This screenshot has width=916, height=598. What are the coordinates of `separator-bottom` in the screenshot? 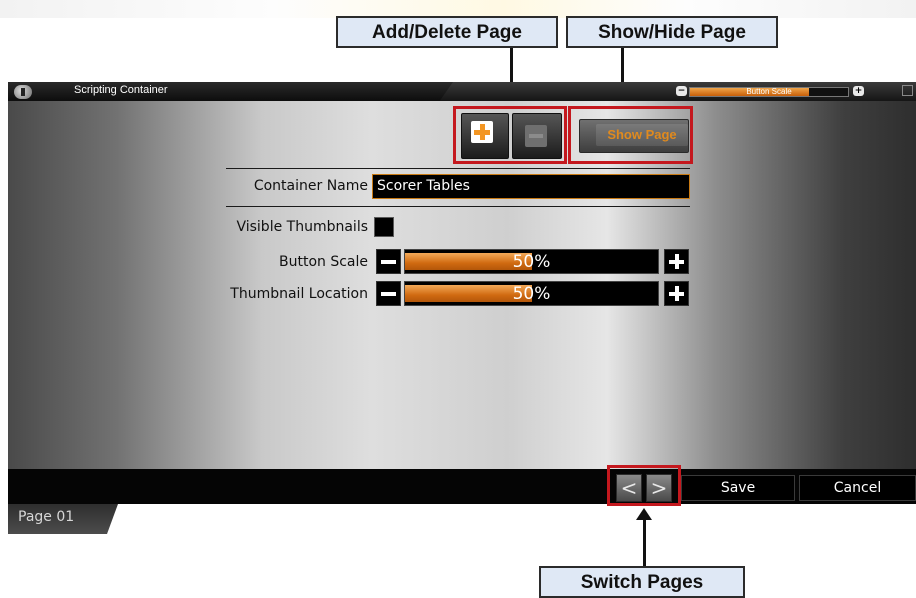 It's located at (458, 206).